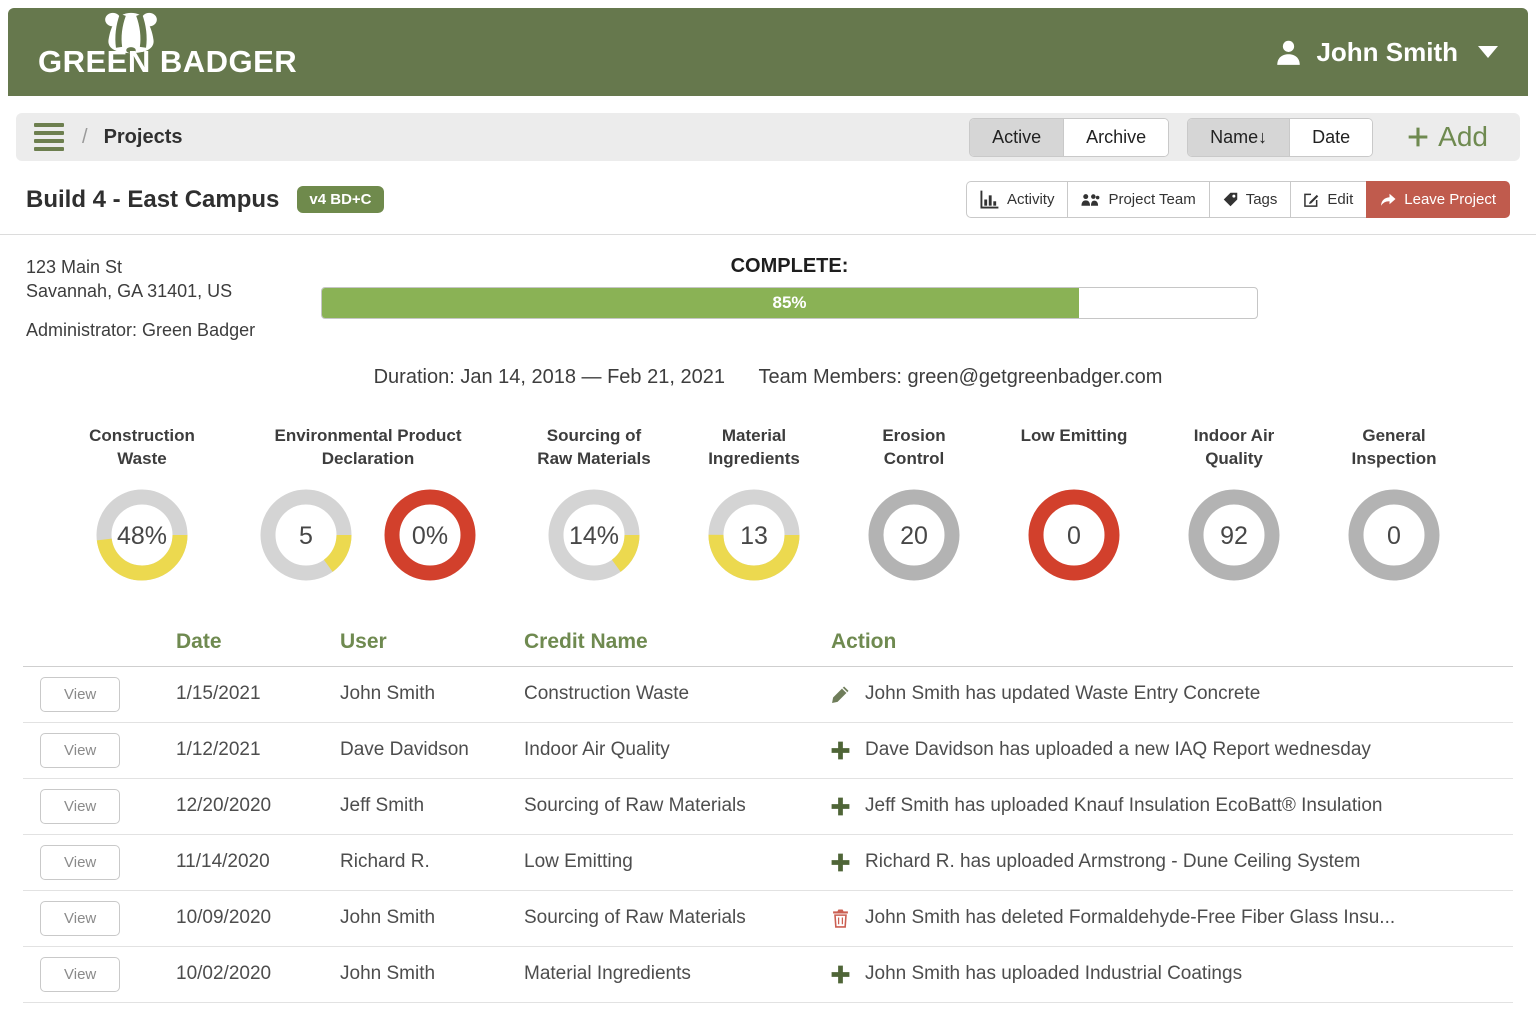 Image resolution: width=1536 pixels, height=1031 pixels. What do you see at coordinates (218, 750) in the screenshot?
I see `row-date: 1/12/2021` at bounding box center [218, 750].